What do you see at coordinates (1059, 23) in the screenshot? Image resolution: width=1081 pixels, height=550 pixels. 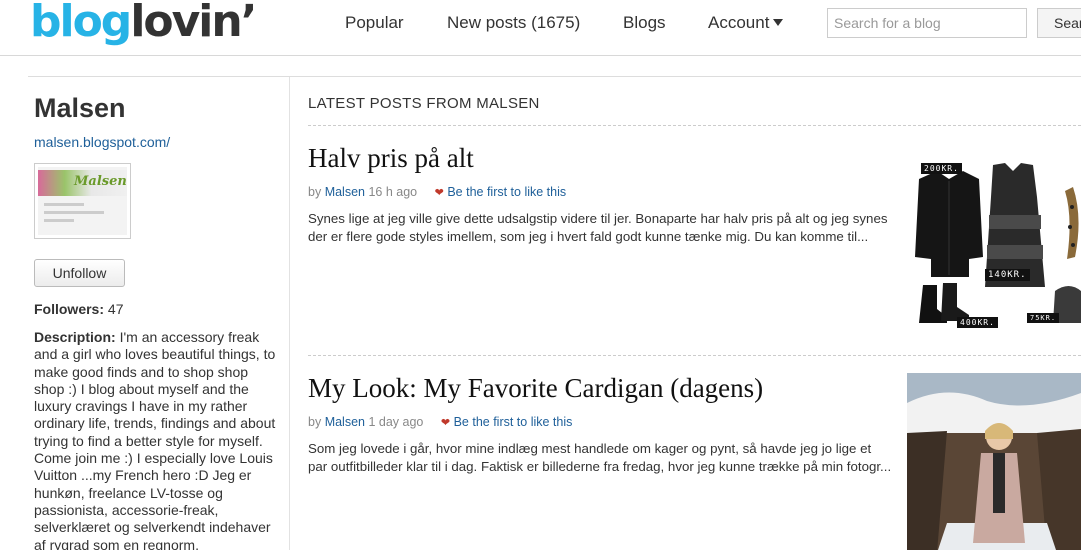 I see `search-button: Sear` at bounding box center [1059, 23].